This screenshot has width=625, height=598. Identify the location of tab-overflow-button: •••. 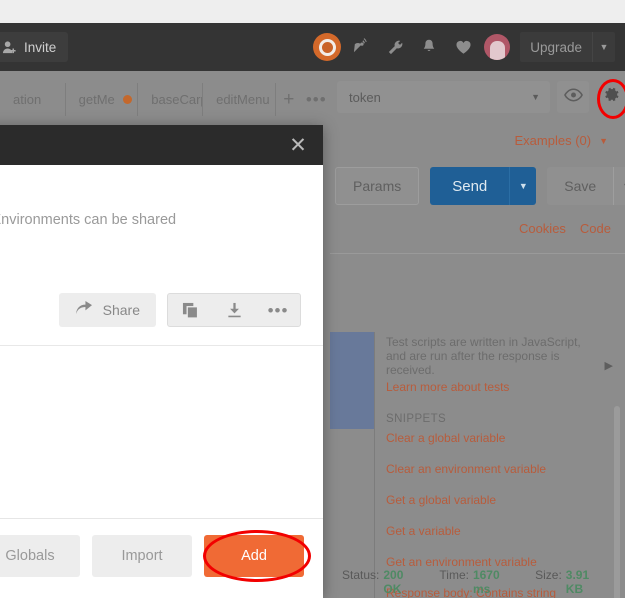
(316, 99).